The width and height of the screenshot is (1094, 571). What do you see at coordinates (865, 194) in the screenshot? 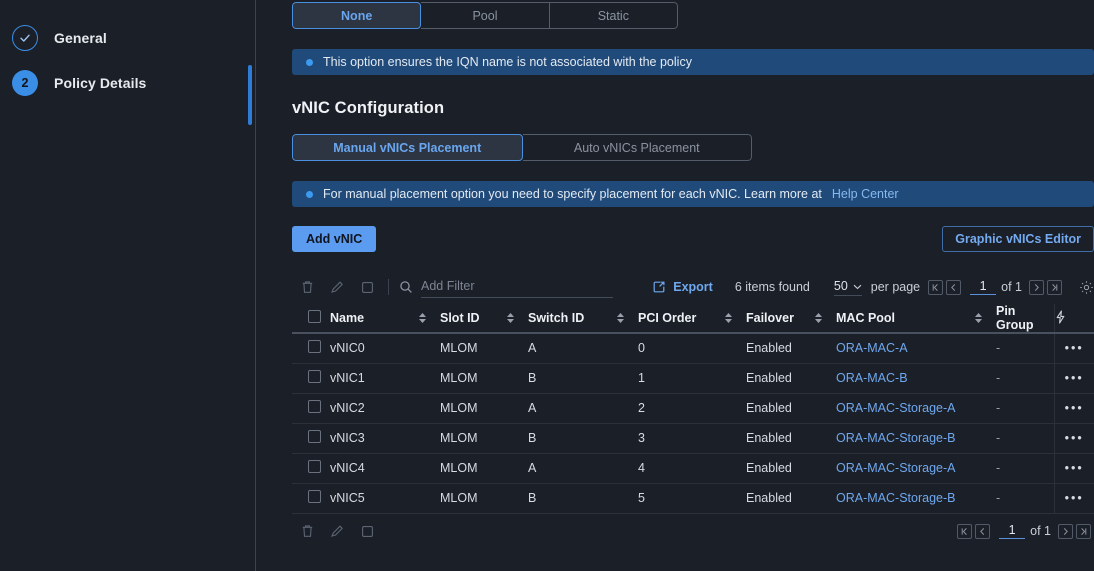
I see `help-center-link: Help Center` at bounding box center [865, 194].